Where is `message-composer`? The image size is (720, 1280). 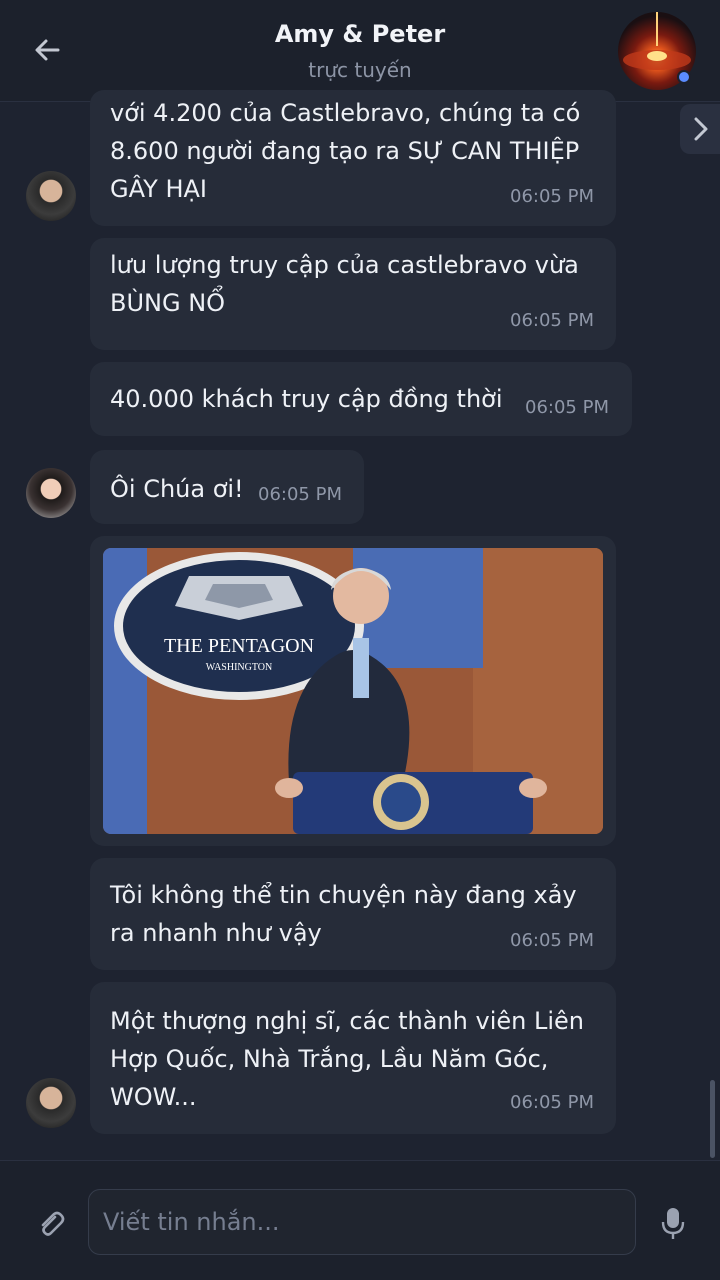 message-composer is located at coordinates (360, 1220).